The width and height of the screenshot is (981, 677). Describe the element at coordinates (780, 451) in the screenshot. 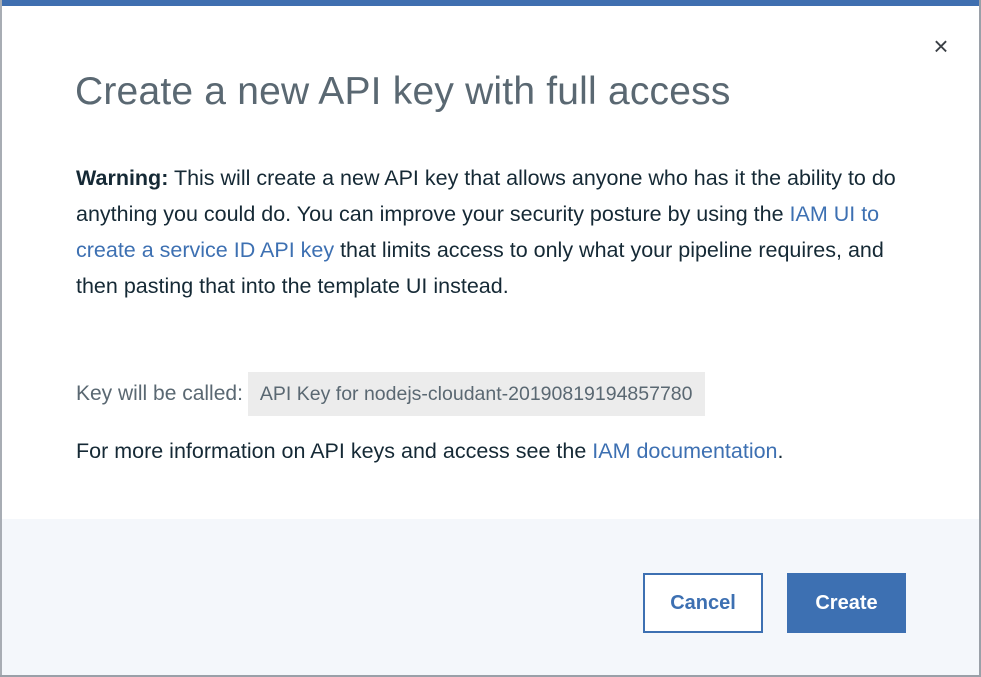

I see `info-text-after: .` at that location.